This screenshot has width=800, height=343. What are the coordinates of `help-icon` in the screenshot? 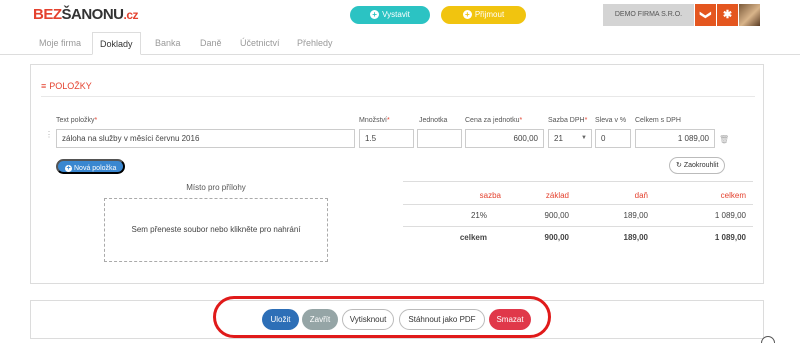 It's located at (768, 339).